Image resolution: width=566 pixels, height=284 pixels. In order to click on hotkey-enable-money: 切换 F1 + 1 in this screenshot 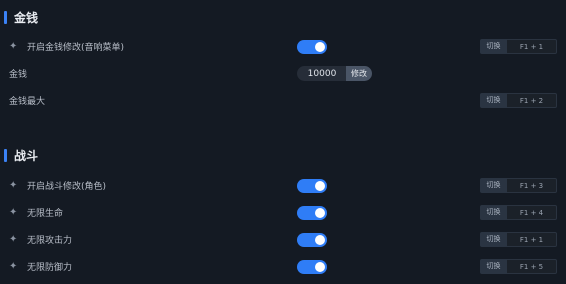, I will do `click(518, 46)`.